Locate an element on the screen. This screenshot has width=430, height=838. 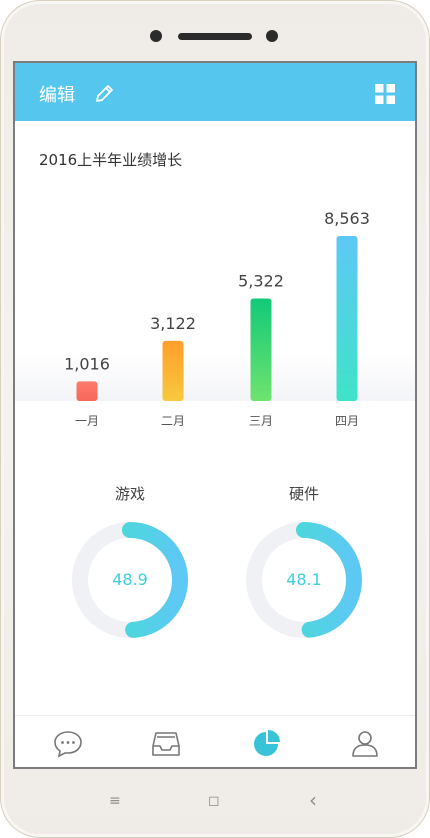
earpiece-speaker is located at coordinates (215, 36).